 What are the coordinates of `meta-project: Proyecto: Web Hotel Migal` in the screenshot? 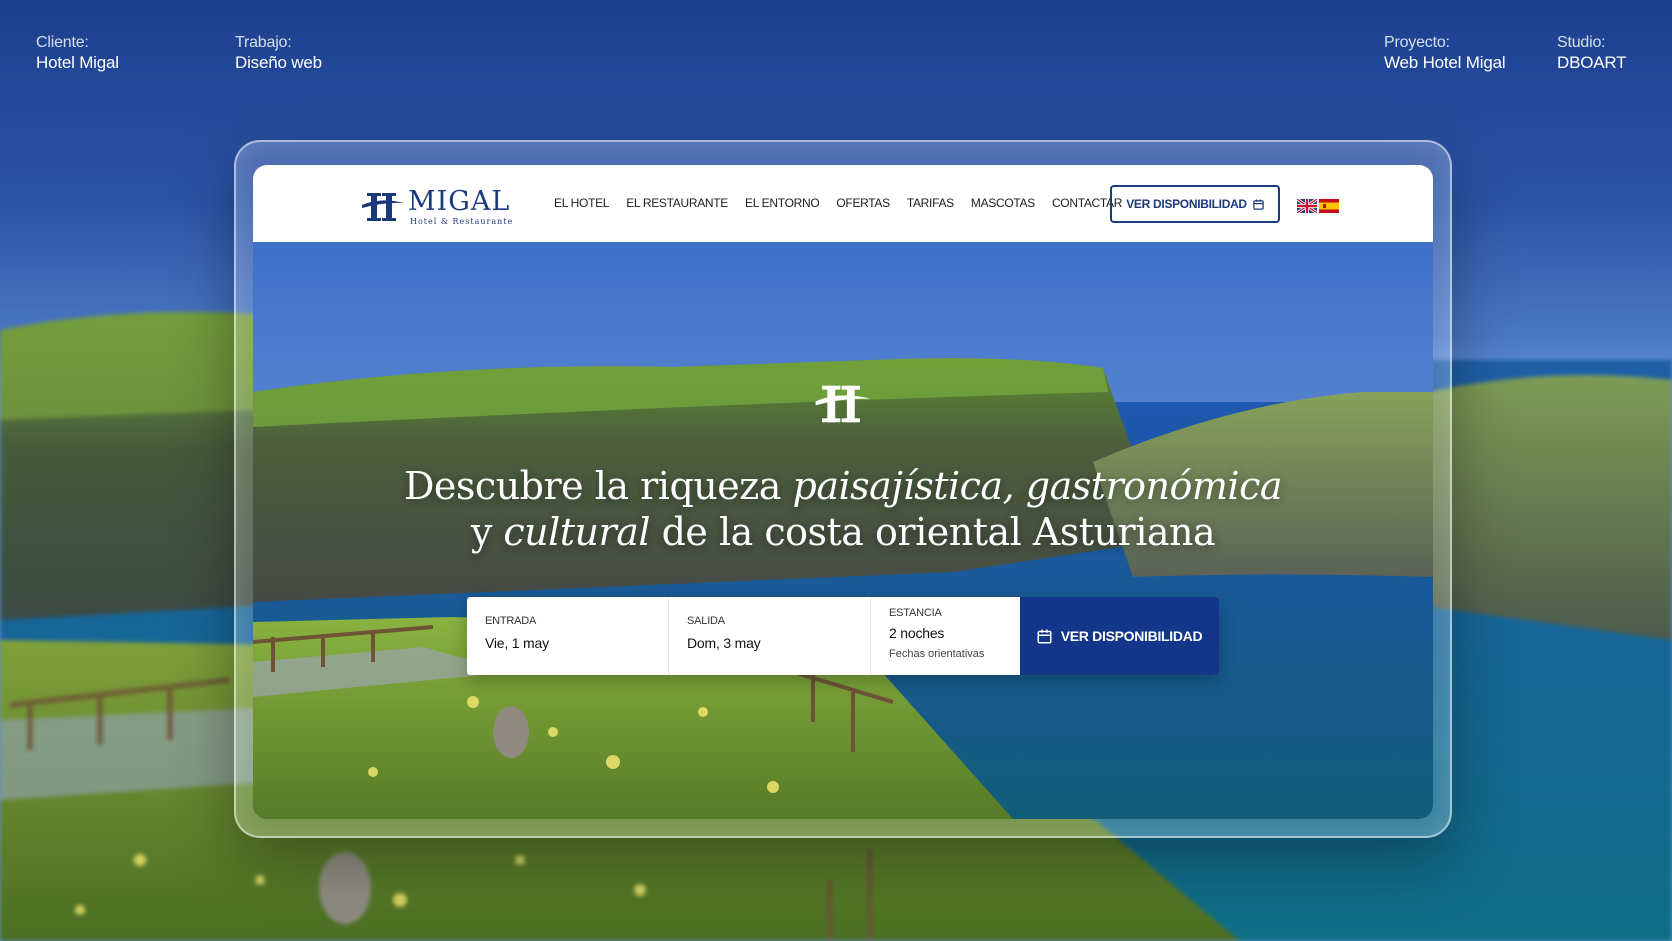 It's located at (1445, 53).